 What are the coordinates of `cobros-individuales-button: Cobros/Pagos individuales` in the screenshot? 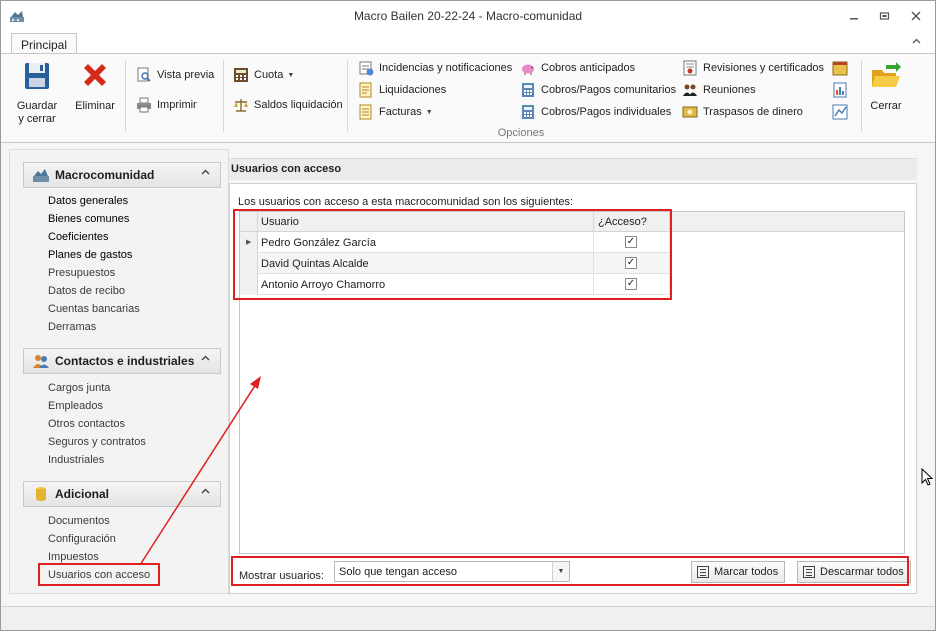 It's located at (595, 112).